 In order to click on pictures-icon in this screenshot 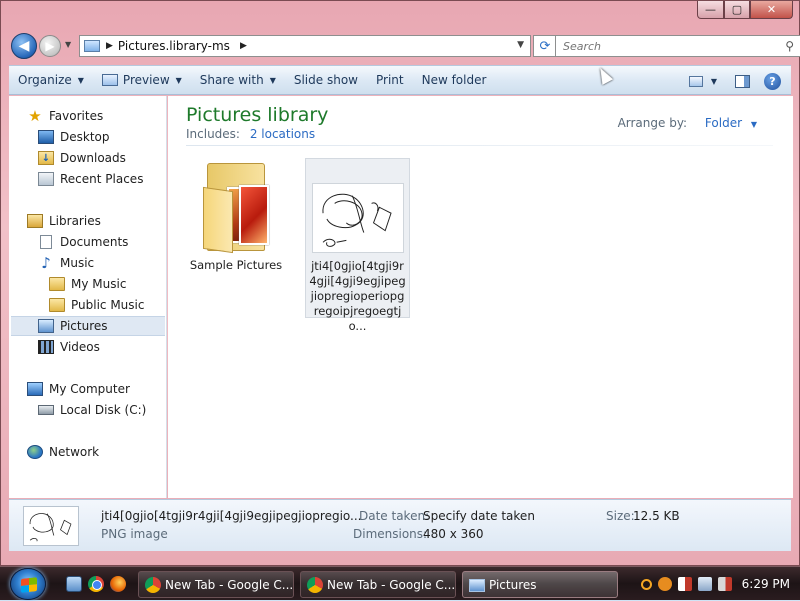, I will do `click(46, 326)`.